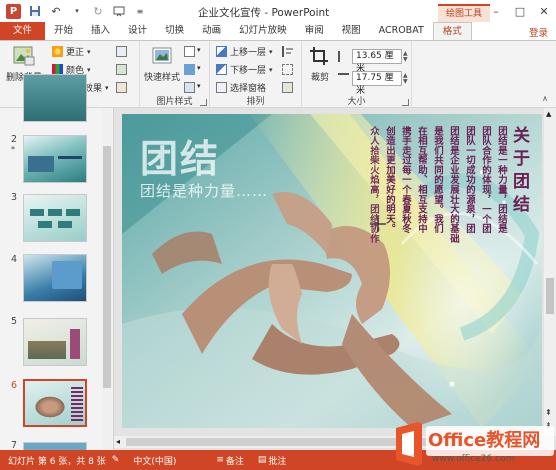  I want to click on slide-counter: 幻灯片 第 6 张，共 8 张, so click(57, 461).